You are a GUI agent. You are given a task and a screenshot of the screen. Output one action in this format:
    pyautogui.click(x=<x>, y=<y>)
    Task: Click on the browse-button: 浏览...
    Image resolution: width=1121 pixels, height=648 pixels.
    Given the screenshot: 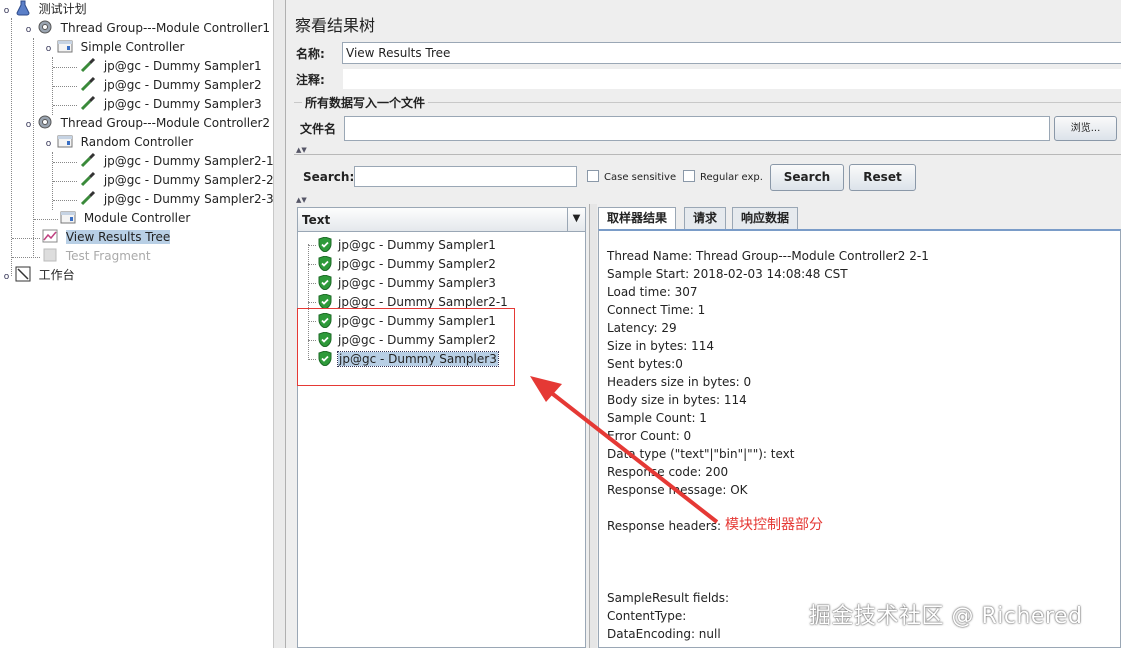 What is the action you would take?
    pyautogui.click(x=1085, y=128)
    